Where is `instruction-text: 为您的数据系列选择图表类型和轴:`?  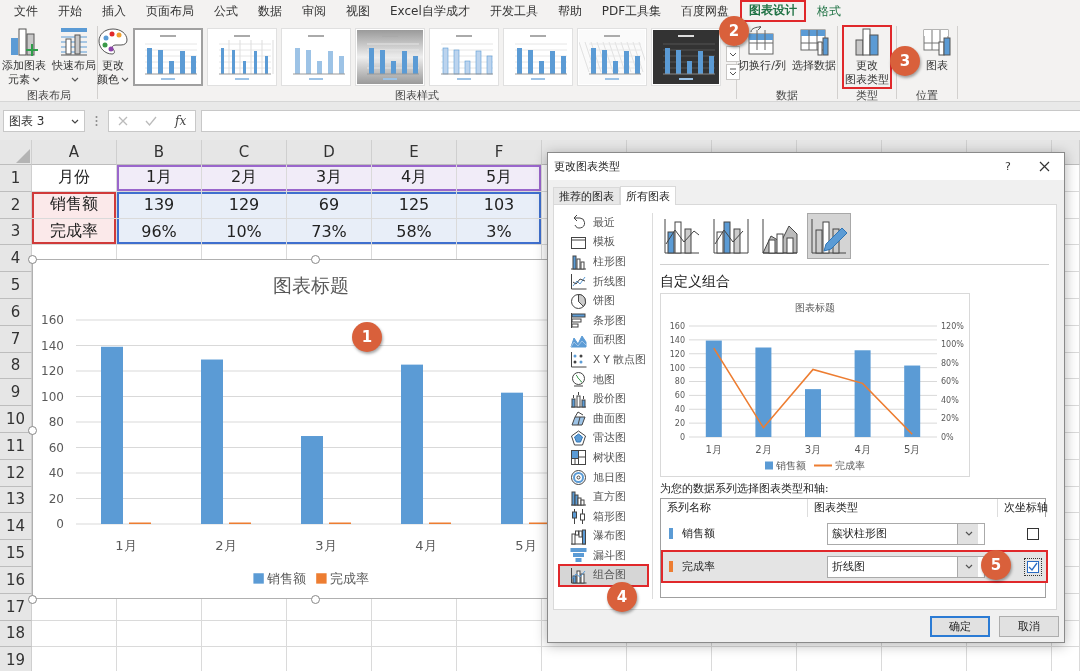
instruction-text: 为您的数据系列选择图表类型和轴: is located at coordinates (745, 488).